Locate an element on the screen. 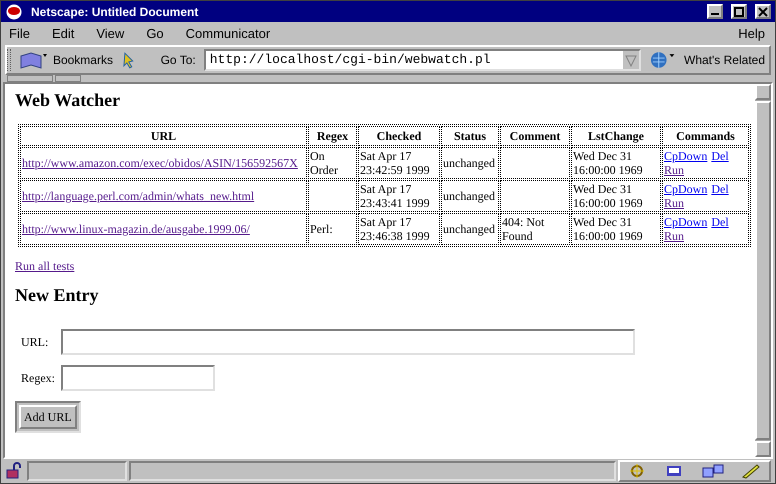 This screenshot has width=776, height=484. bookmark-icon is located at coordinates (33, 60).